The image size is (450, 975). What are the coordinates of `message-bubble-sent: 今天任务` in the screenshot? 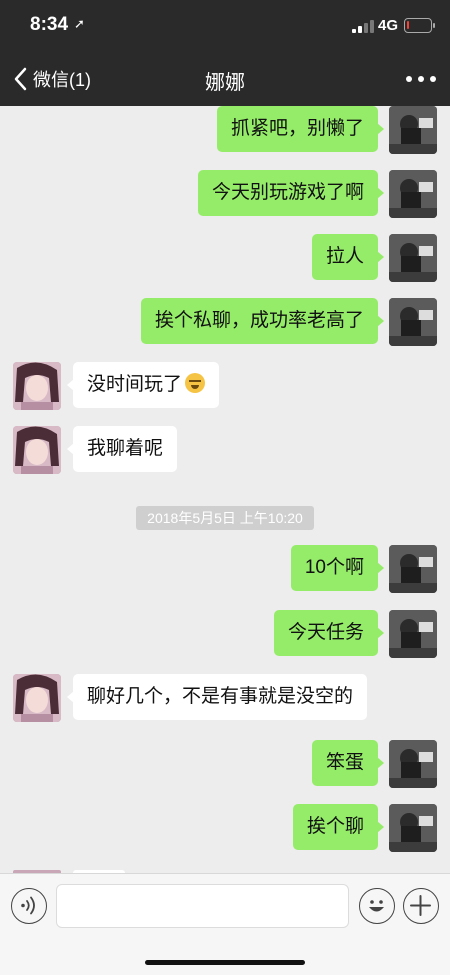 It's located at (329, 633).